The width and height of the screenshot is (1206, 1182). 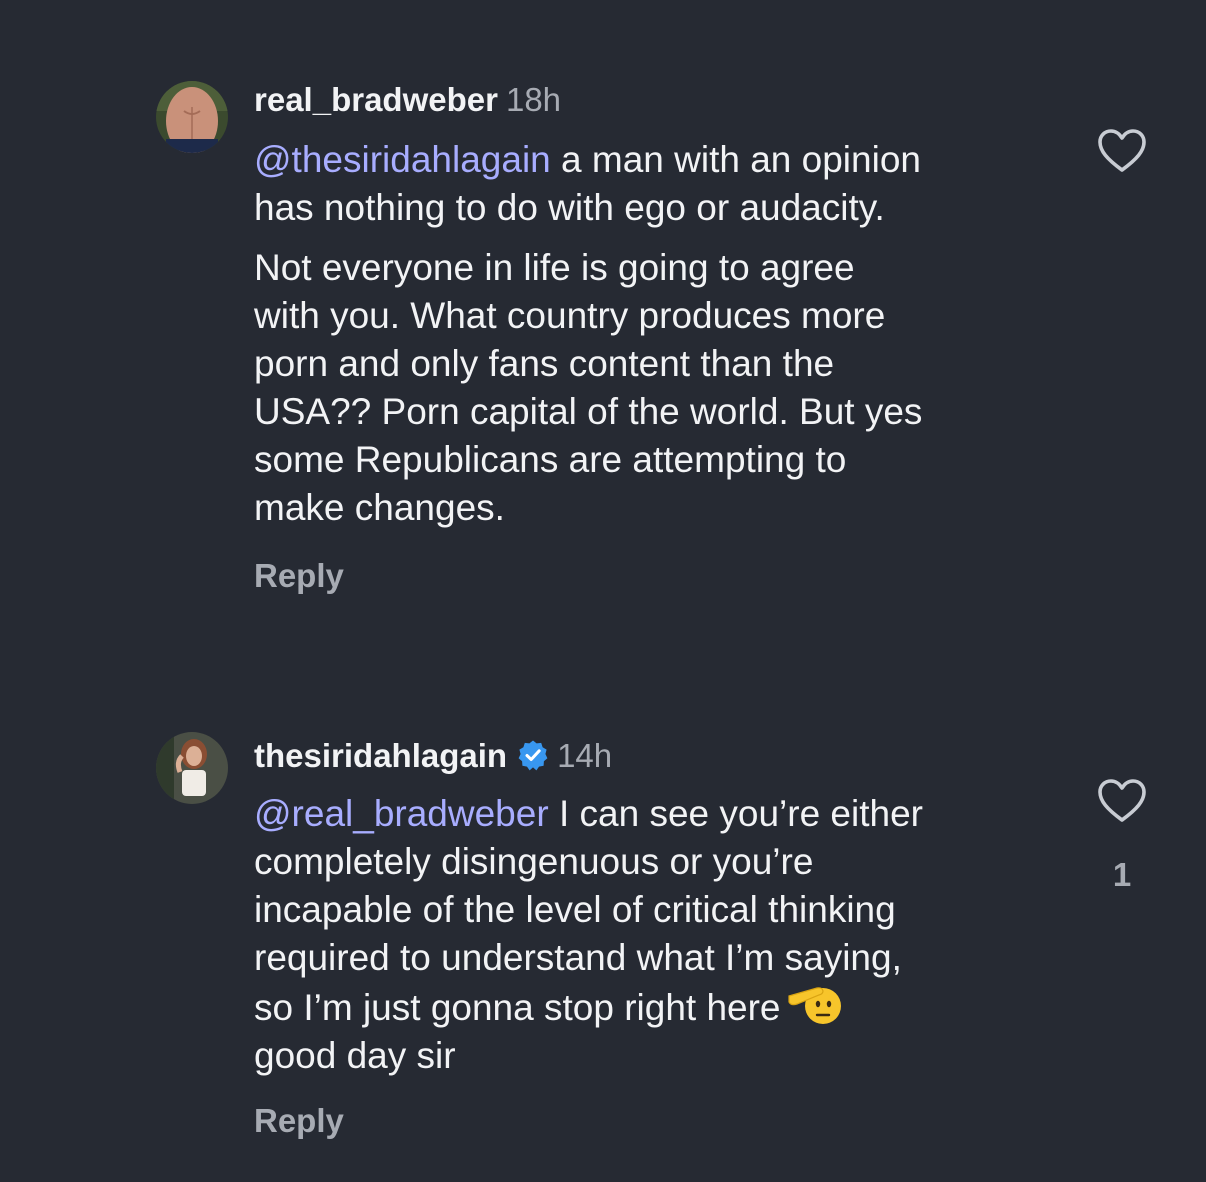 What do you see at coordinates (533, 99) in the screenshot?
I see `timestamp: 18h` at bounding box center [533, 99].